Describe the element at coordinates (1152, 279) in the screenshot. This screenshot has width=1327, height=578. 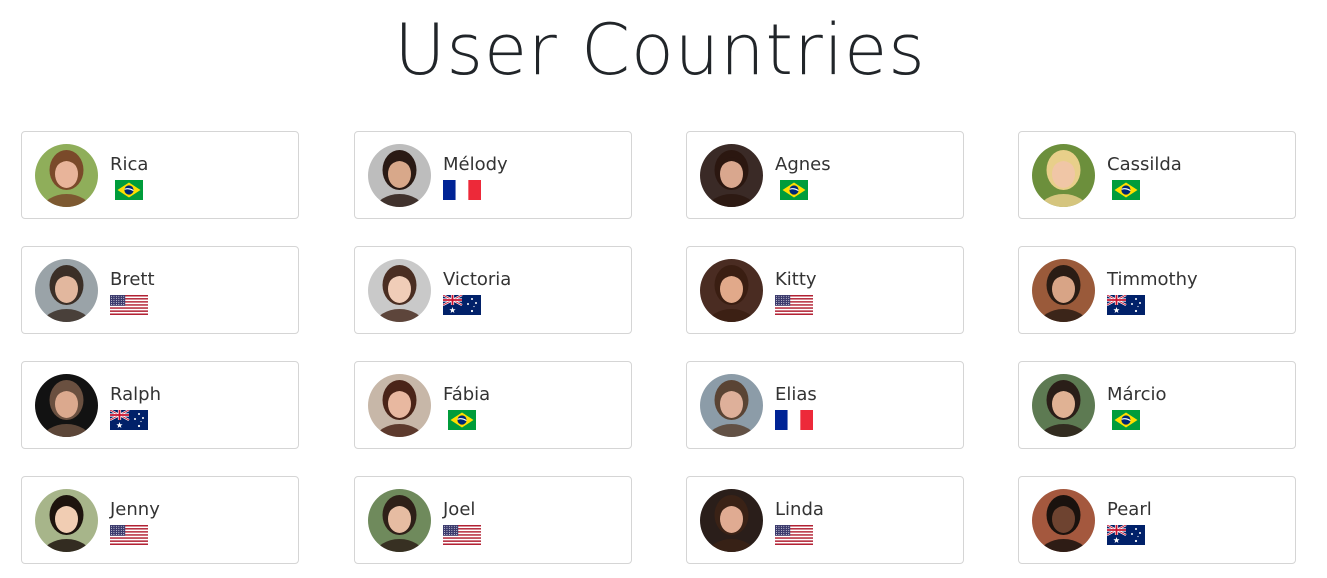
I see `user-name: Timmothy` at that location.